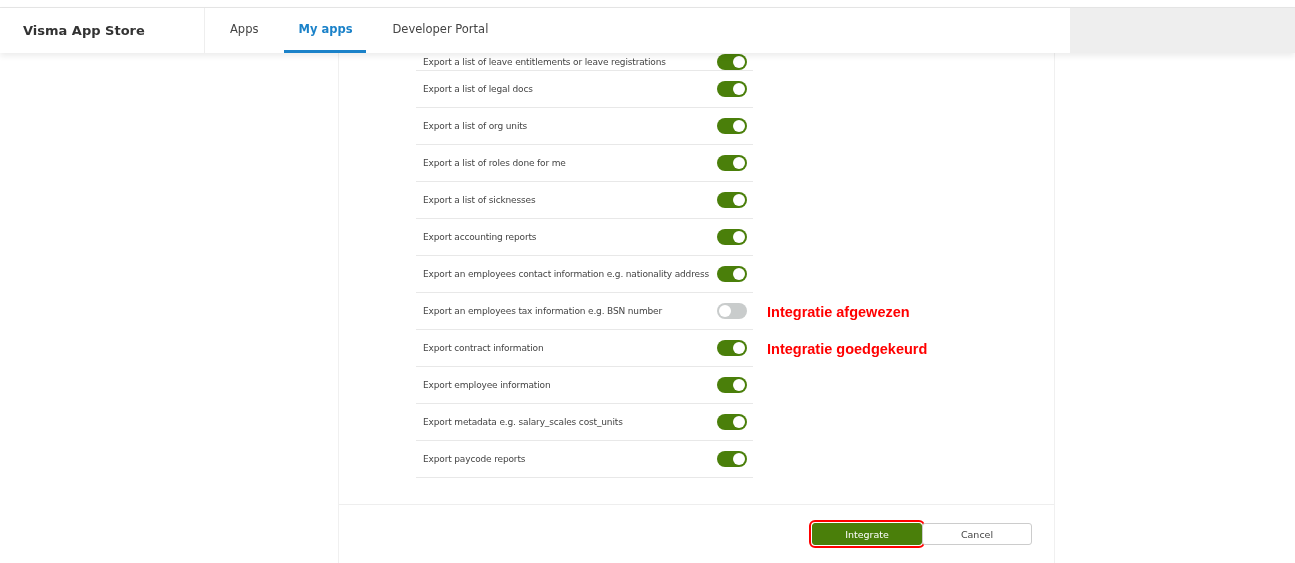  Describe the element at coordinates (325, 30) in the screenshot. I see `nav-tab: My apps` at that location.